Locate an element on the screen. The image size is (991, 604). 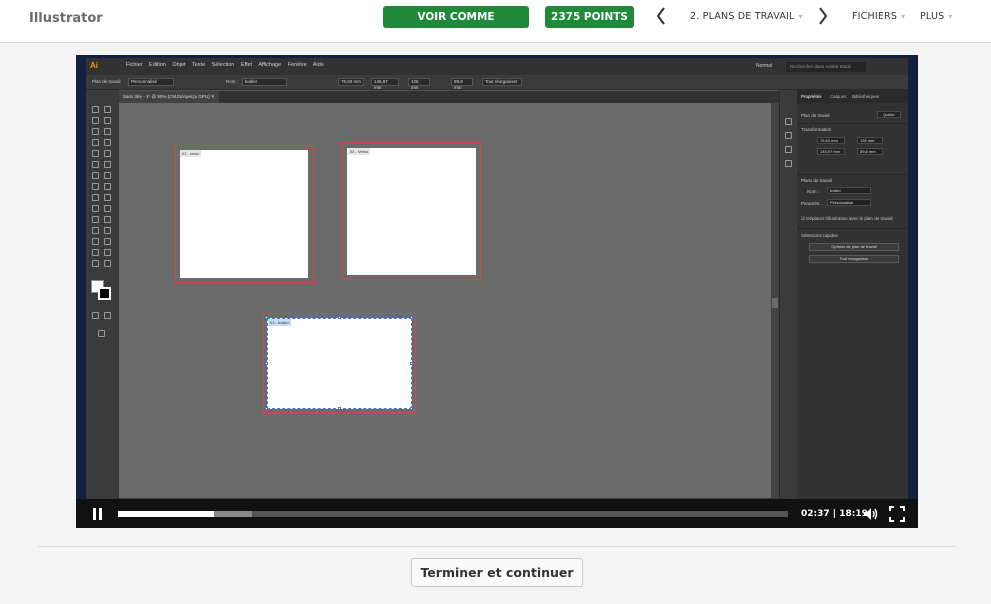
volume-icon is located at coordinates (871, 514).